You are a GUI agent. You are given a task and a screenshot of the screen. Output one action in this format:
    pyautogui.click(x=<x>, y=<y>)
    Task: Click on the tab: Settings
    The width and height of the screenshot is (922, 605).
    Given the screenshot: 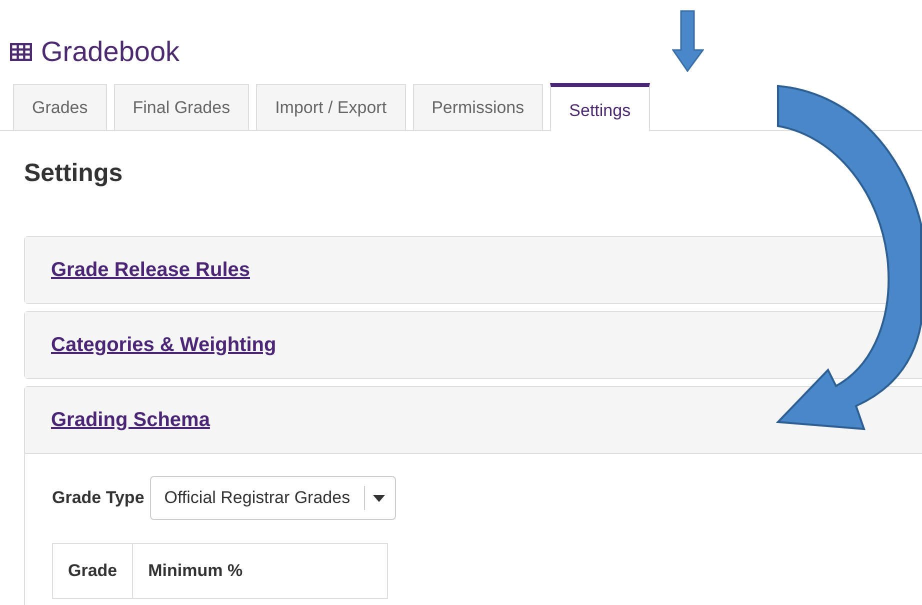 What is the action you would take?
    pyautogui.click(x=600, y=107)
    